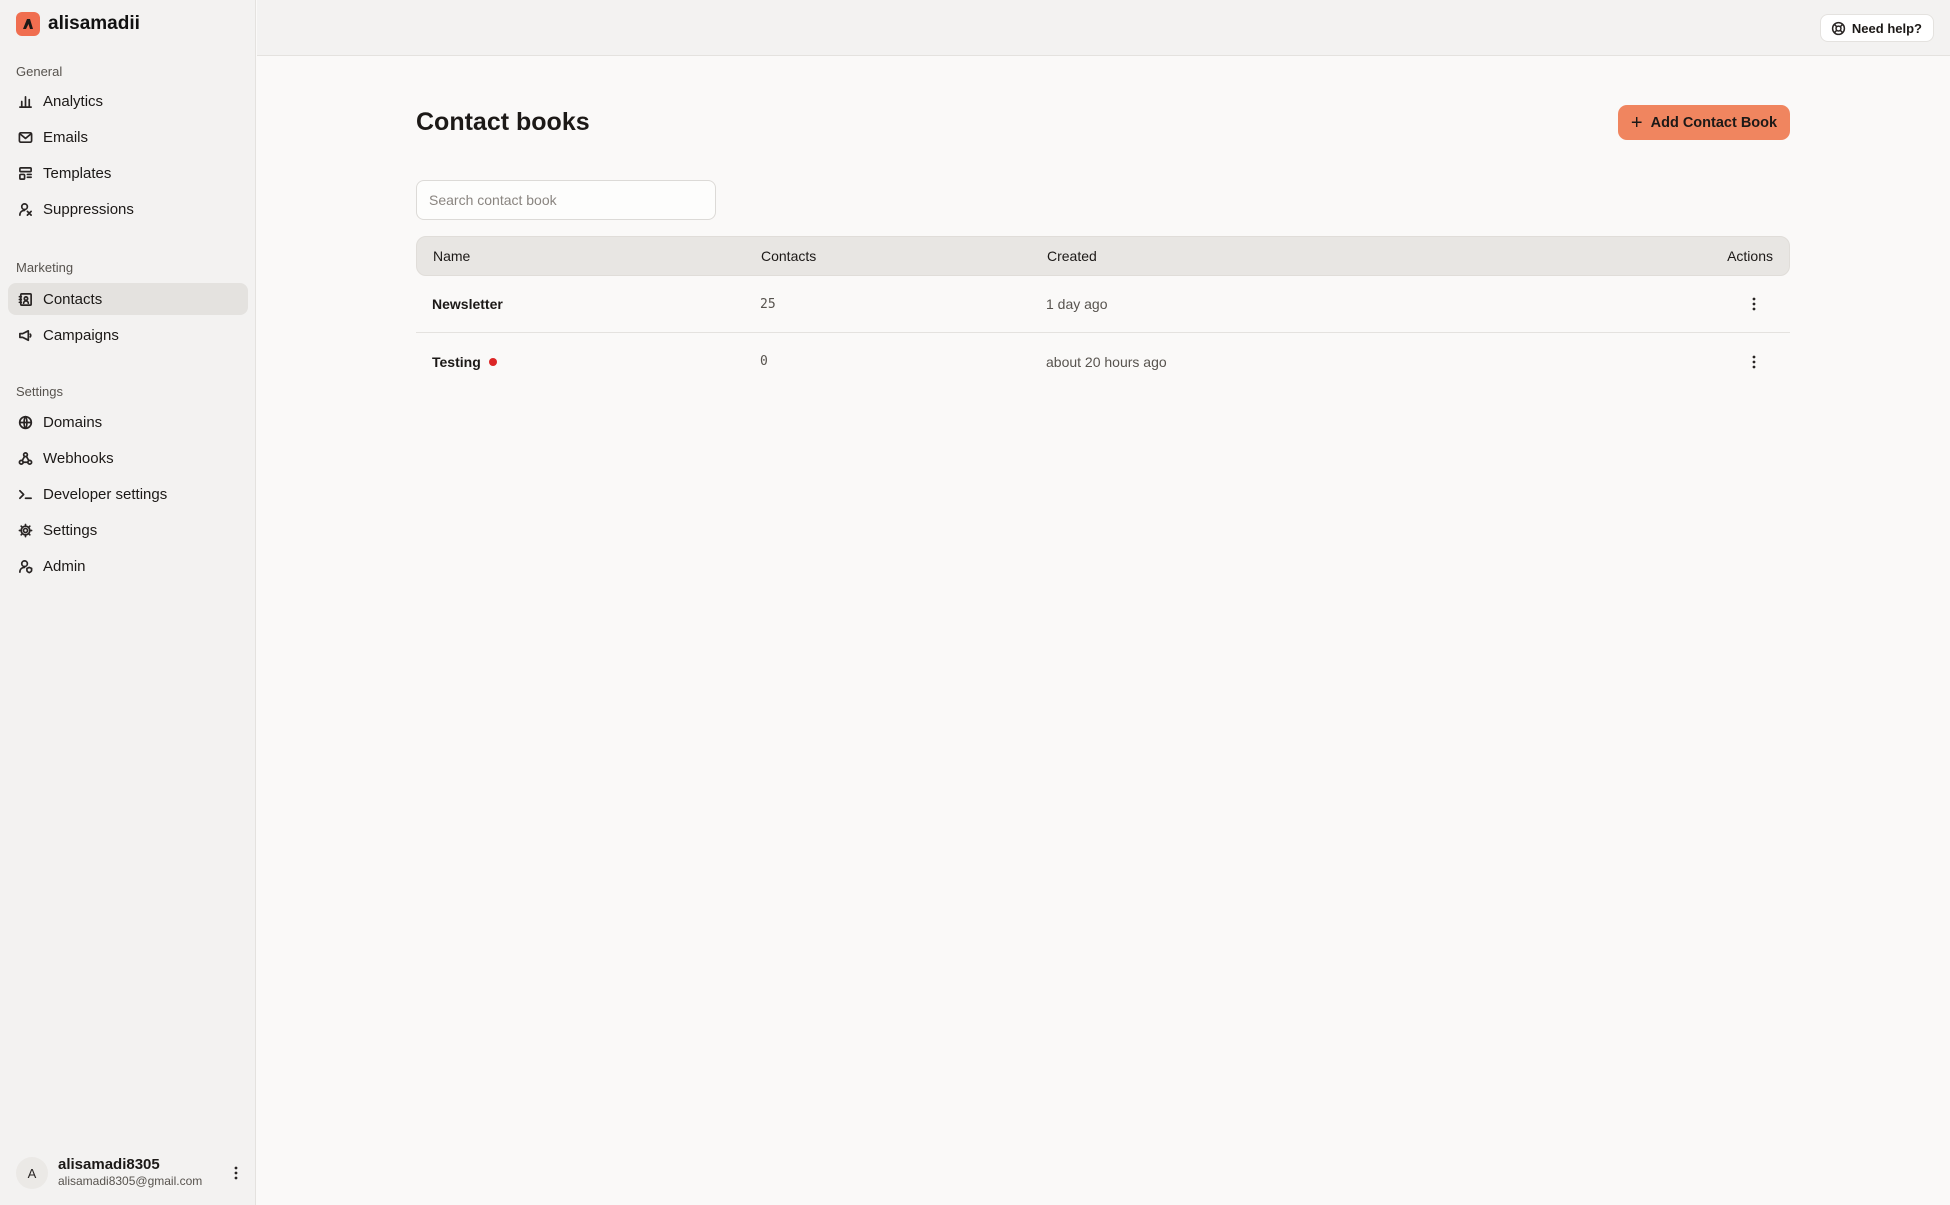  I want to click on table-row: Newsletter 25 1 day ago, so click(1103, 304).